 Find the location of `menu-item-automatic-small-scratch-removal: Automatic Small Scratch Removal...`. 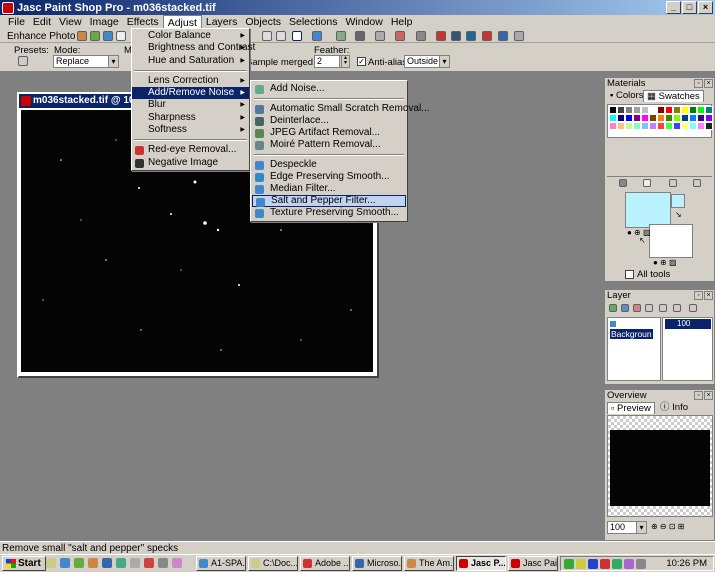

menu-item-automatic-small-scratch-removal: Automatic Small Scratch Removal... is located at coordinates (341, 109).